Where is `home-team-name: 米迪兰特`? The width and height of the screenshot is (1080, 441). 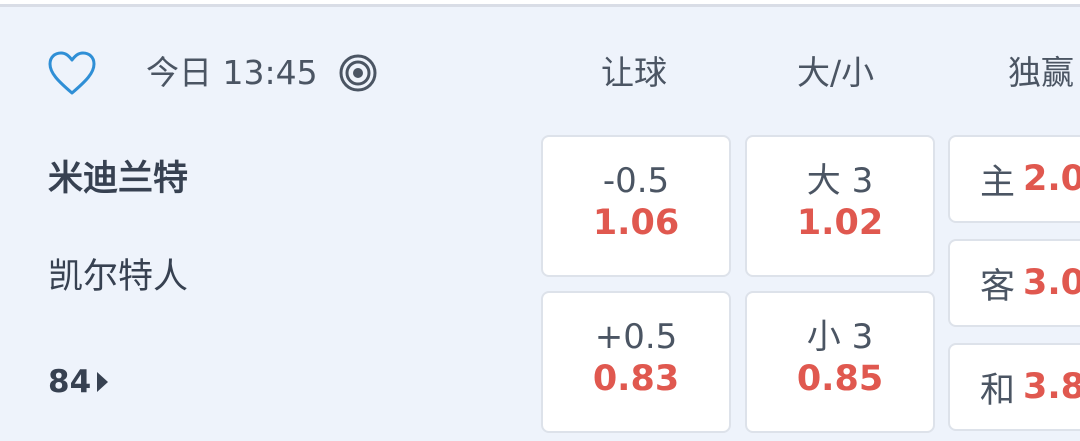 home-team-name: 米迪兰特 is located at coordinates (118, 179).